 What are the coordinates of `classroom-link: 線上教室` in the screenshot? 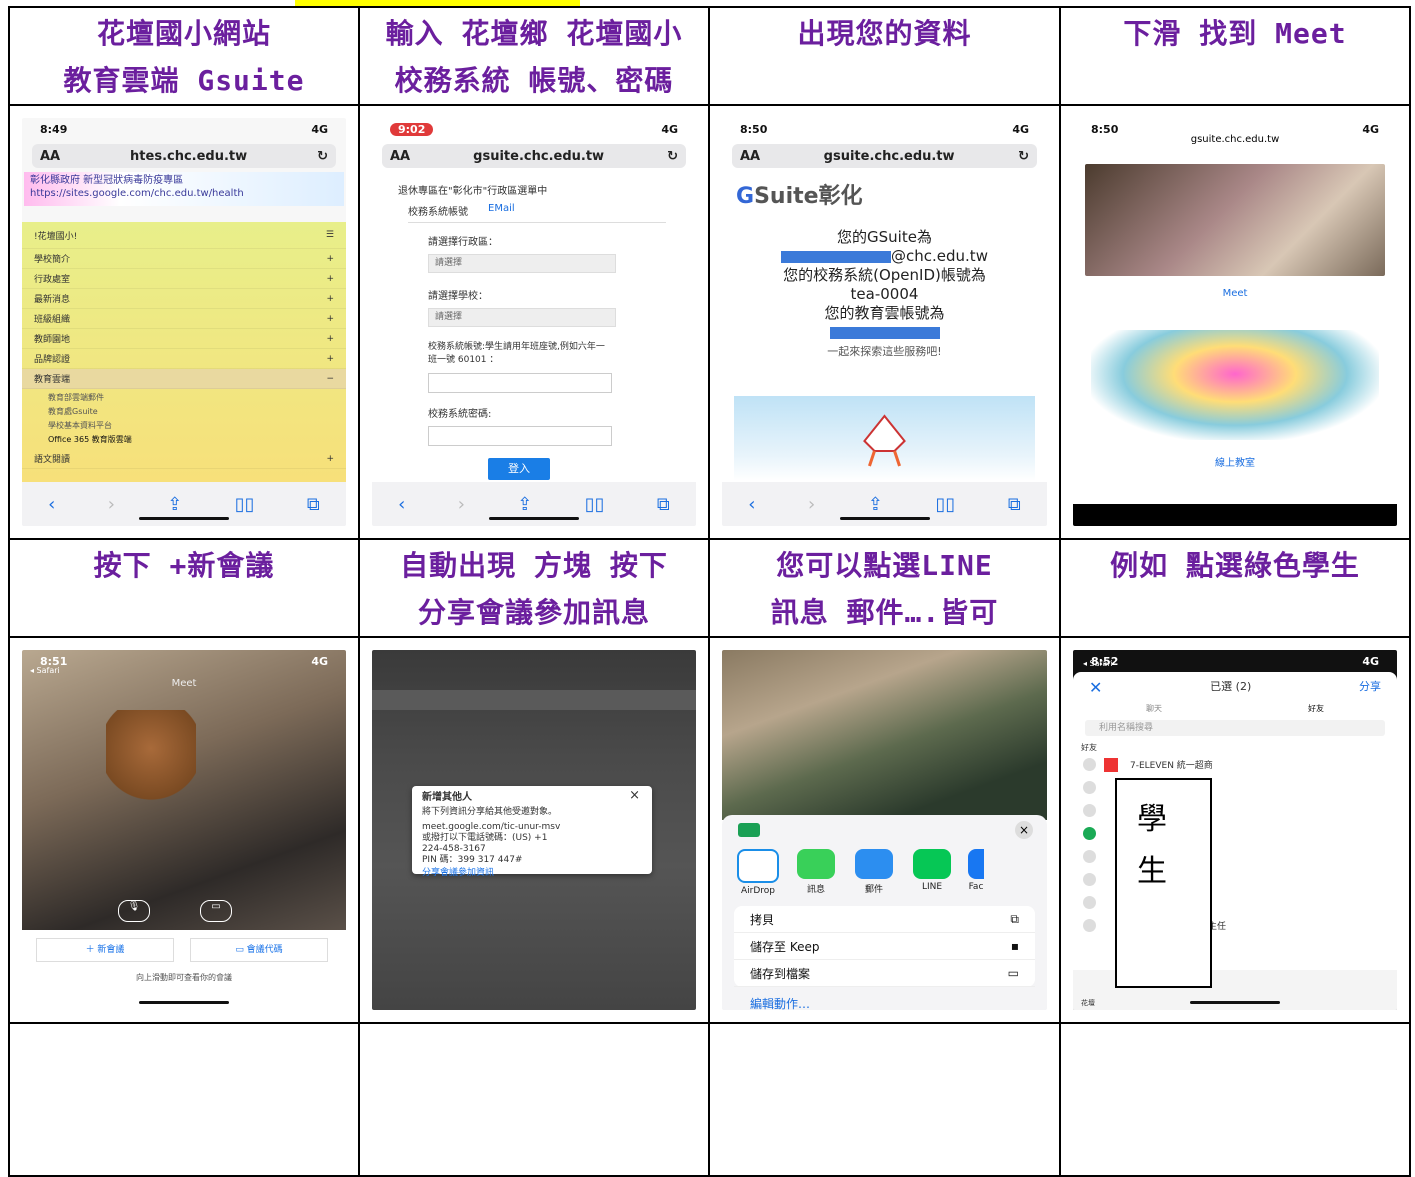 It's located at (1235, 461).